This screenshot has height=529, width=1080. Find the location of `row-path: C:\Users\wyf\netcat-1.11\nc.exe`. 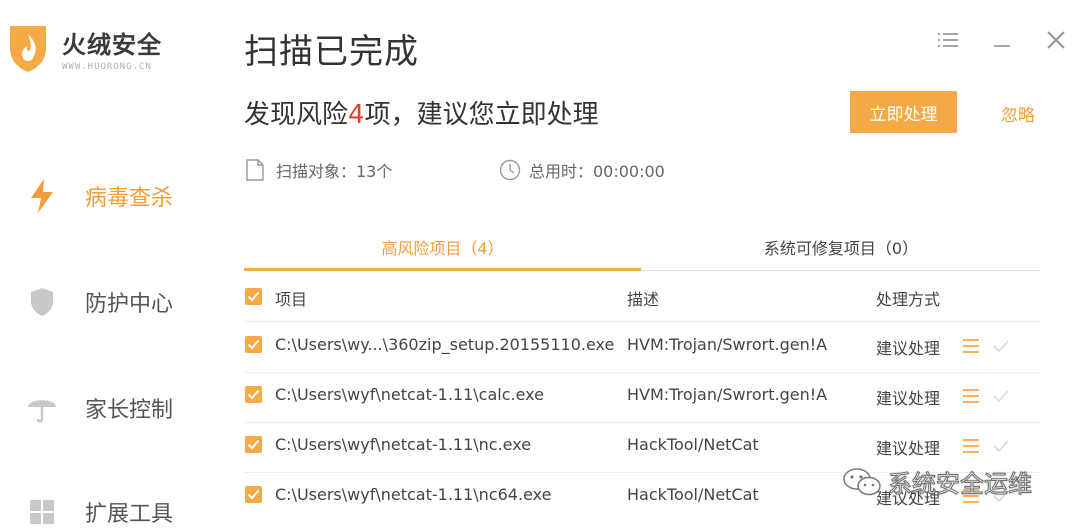

row-path: C:\Users\wyf\netcat-1.11\nc.exe is located at coordinates (403, 444).